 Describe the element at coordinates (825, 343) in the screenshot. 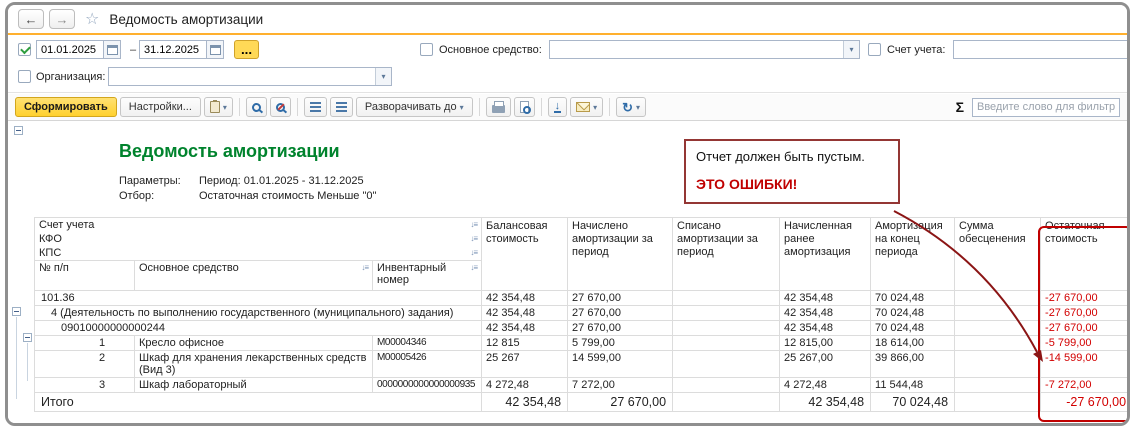

I see `cell-value: 12 815,00` at that location.